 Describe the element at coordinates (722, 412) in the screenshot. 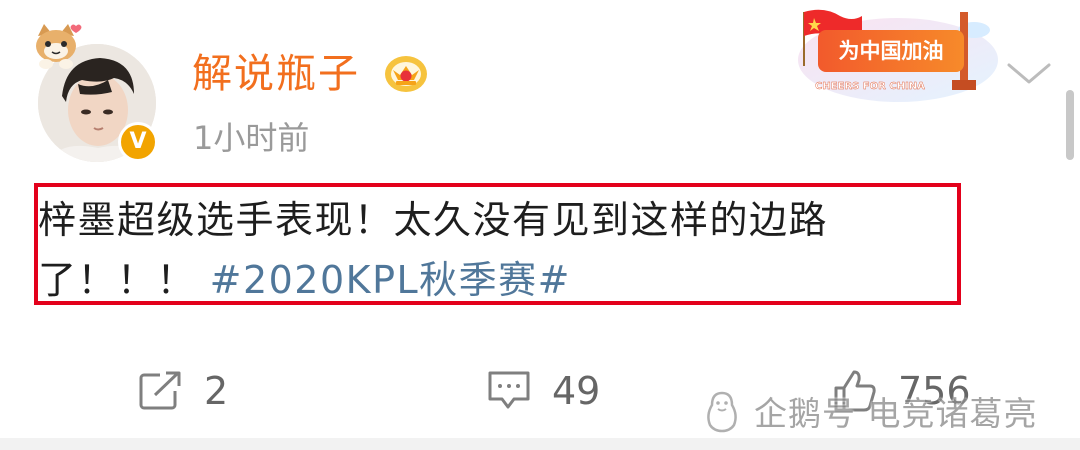

I see `penguin-icon` at that location.